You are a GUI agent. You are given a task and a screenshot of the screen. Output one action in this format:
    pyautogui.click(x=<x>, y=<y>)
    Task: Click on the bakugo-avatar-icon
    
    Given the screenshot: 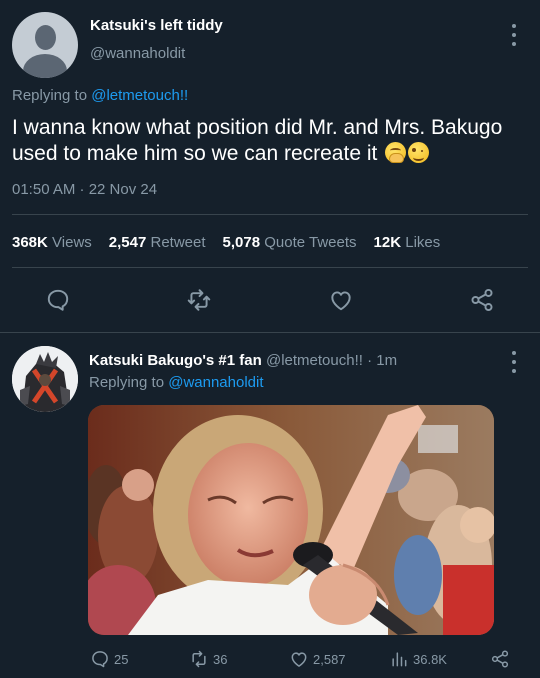 What is the action you would take?
    pyautogui.click(x=45, y=379)
    